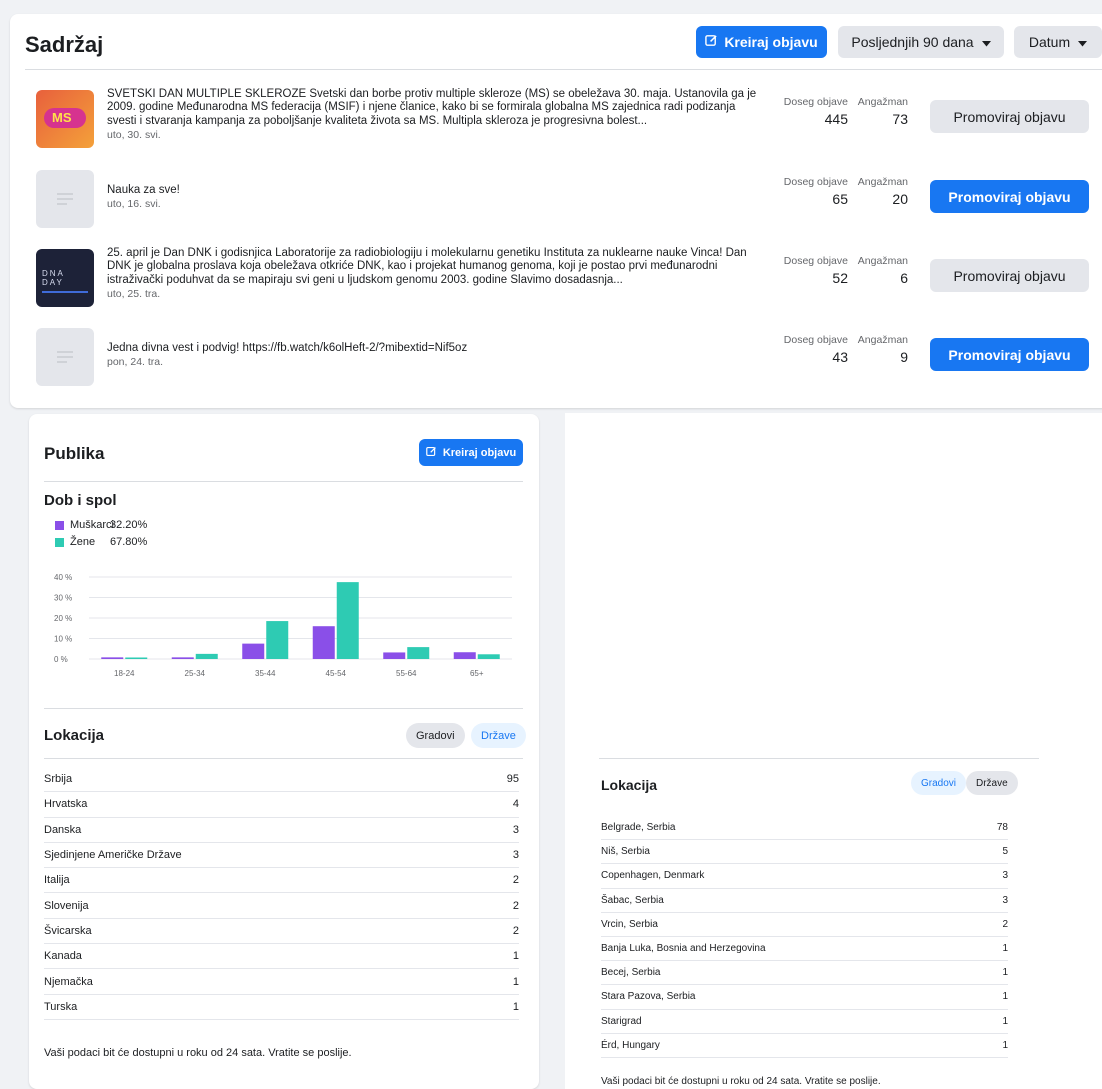 The height and width of the screenshot is (1089, 1102). I want to click on location-name: Copenhagen, Denmark, so click(653, 876).